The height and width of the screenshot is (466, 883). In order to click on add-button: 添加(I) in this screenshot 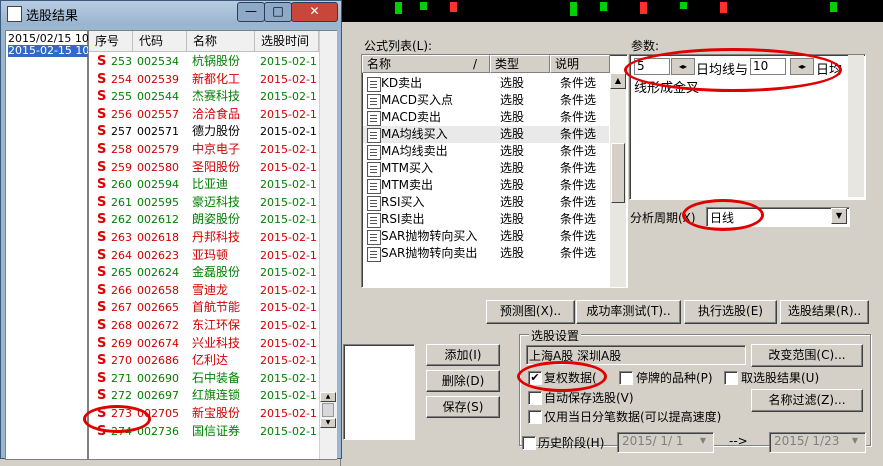, I will do `click(463, 355)`.